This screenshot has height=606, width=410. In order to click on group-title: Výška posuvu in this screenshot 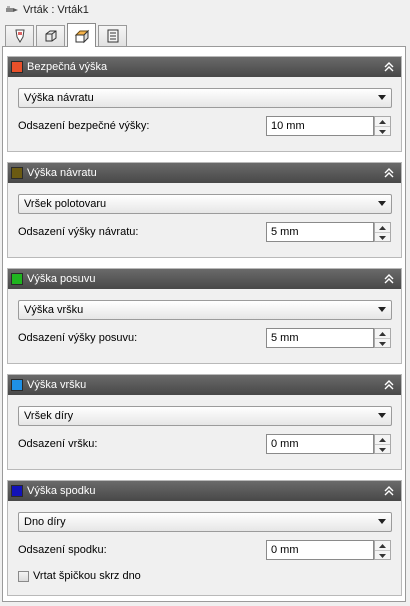, I will do `click(61, 279)`.